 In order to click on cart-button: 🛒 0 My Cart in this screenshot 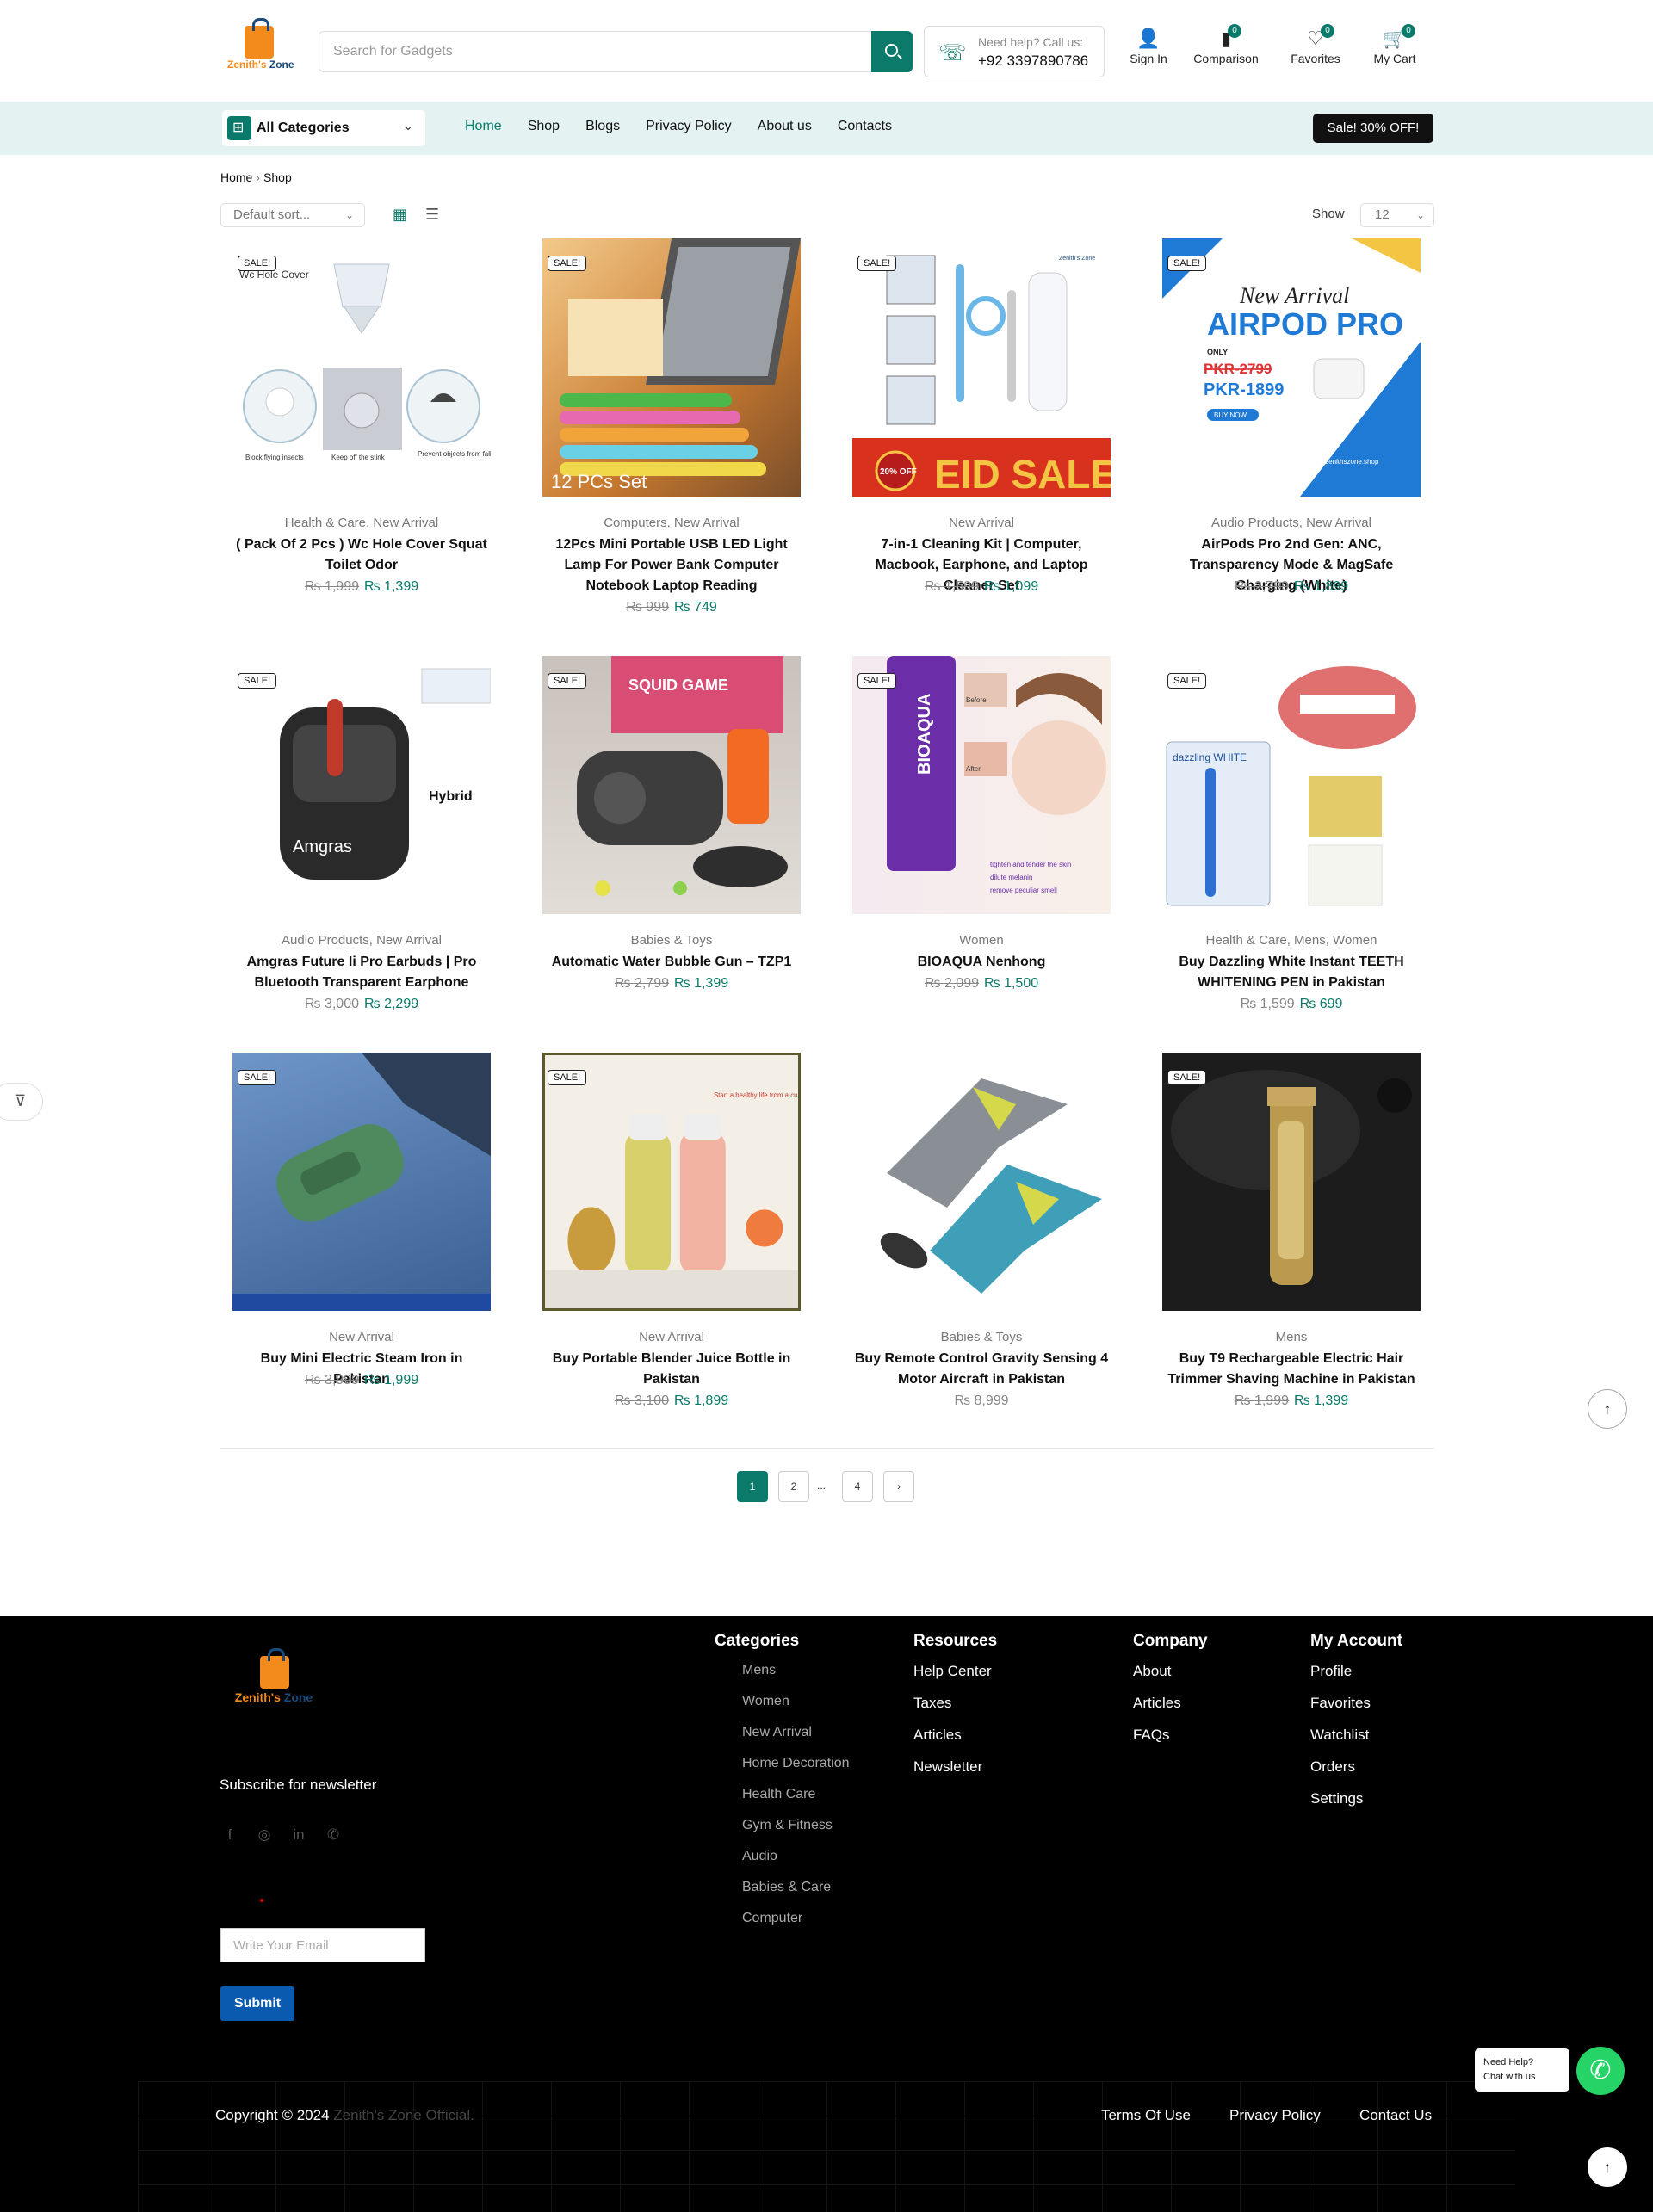, I will do `click(1395, 51)`.